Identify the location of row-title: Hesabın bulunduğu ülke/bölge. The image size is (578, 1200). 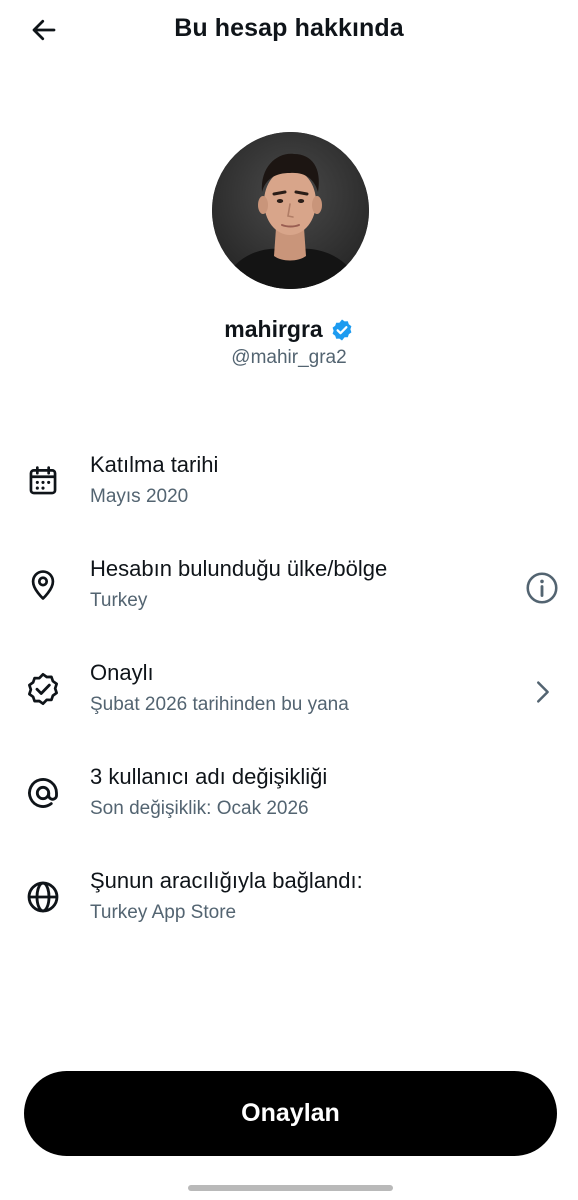
(239, 568).